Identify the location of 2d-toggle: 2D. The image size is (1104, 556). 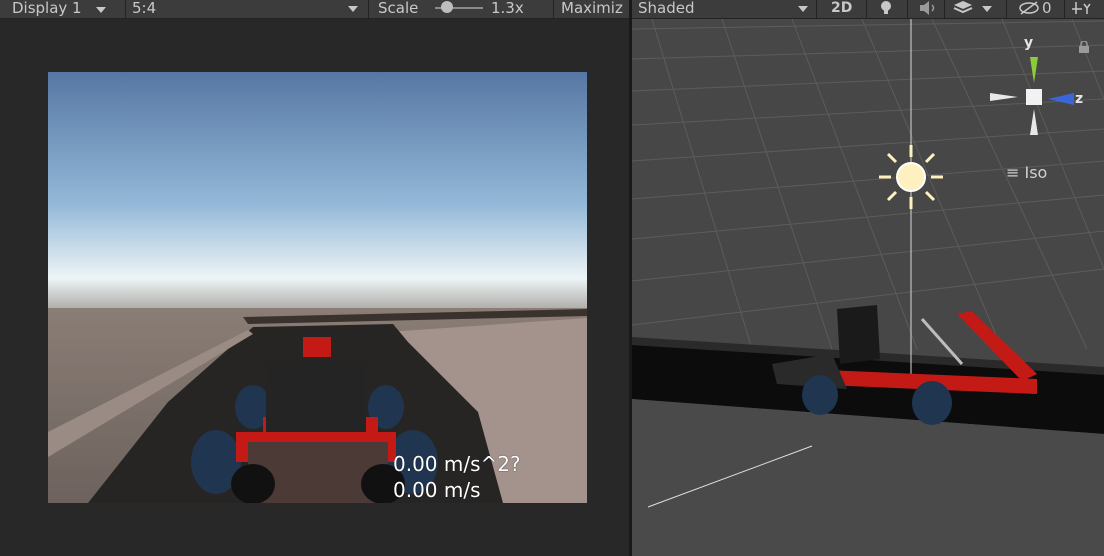
(841, 9).